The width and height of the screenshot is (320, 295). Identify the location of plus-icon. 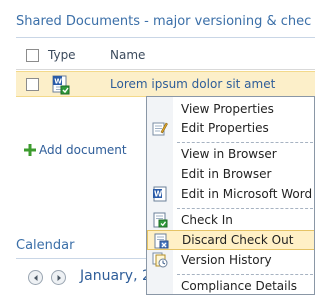
(30, 150).